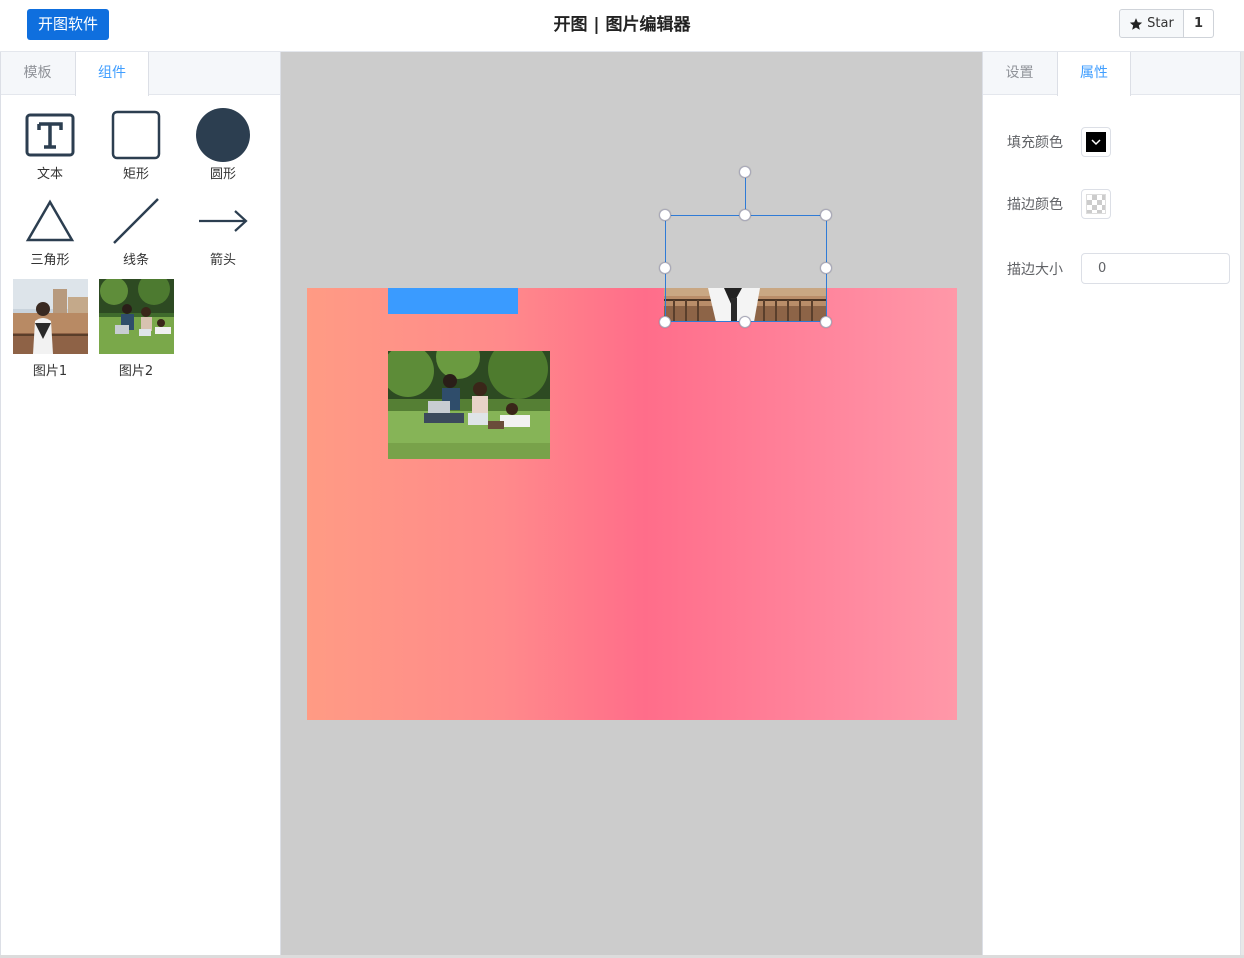  I want to click on component-triangle: 三角形, so click(50, 229).